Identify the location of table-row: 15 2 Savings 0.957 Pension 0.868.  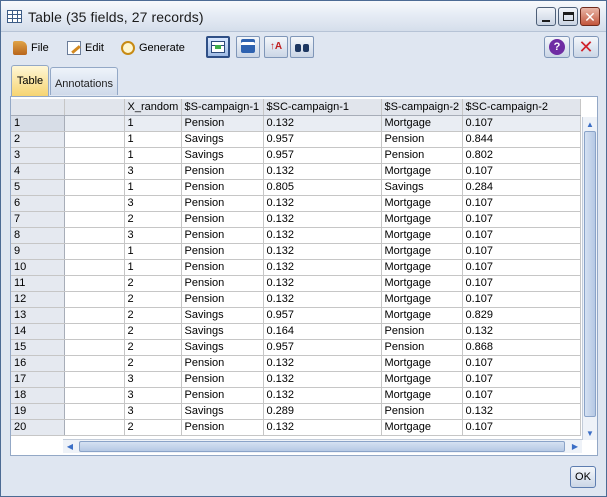
(296, 347).